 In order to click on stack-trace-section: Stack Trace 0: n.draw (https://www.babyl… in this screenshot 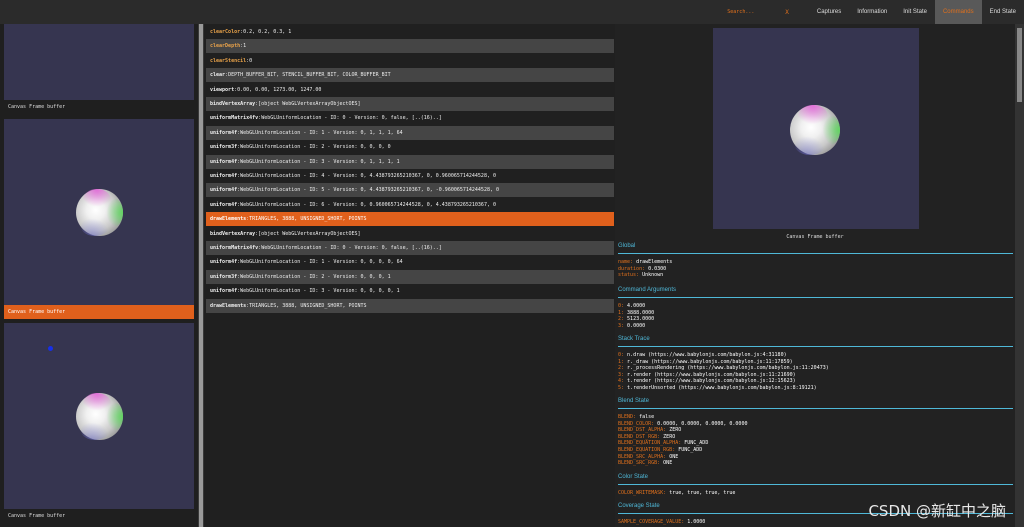, I will do `click(815, 364)`.